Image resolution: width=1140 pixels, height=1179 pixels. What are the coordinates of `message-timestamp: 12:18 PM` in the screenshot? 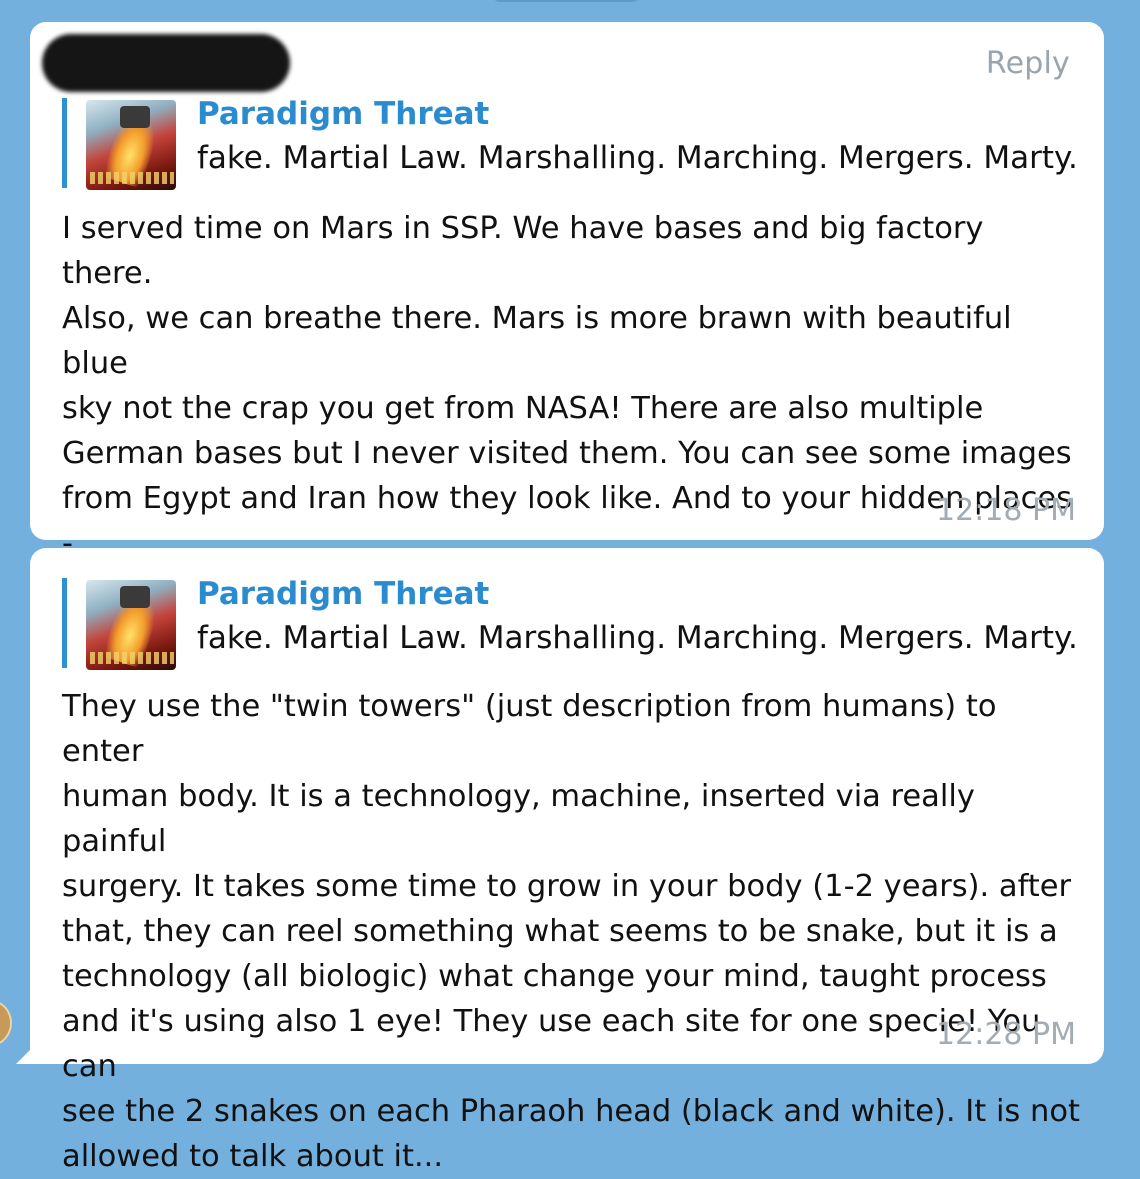 It's located at (1006, 510).